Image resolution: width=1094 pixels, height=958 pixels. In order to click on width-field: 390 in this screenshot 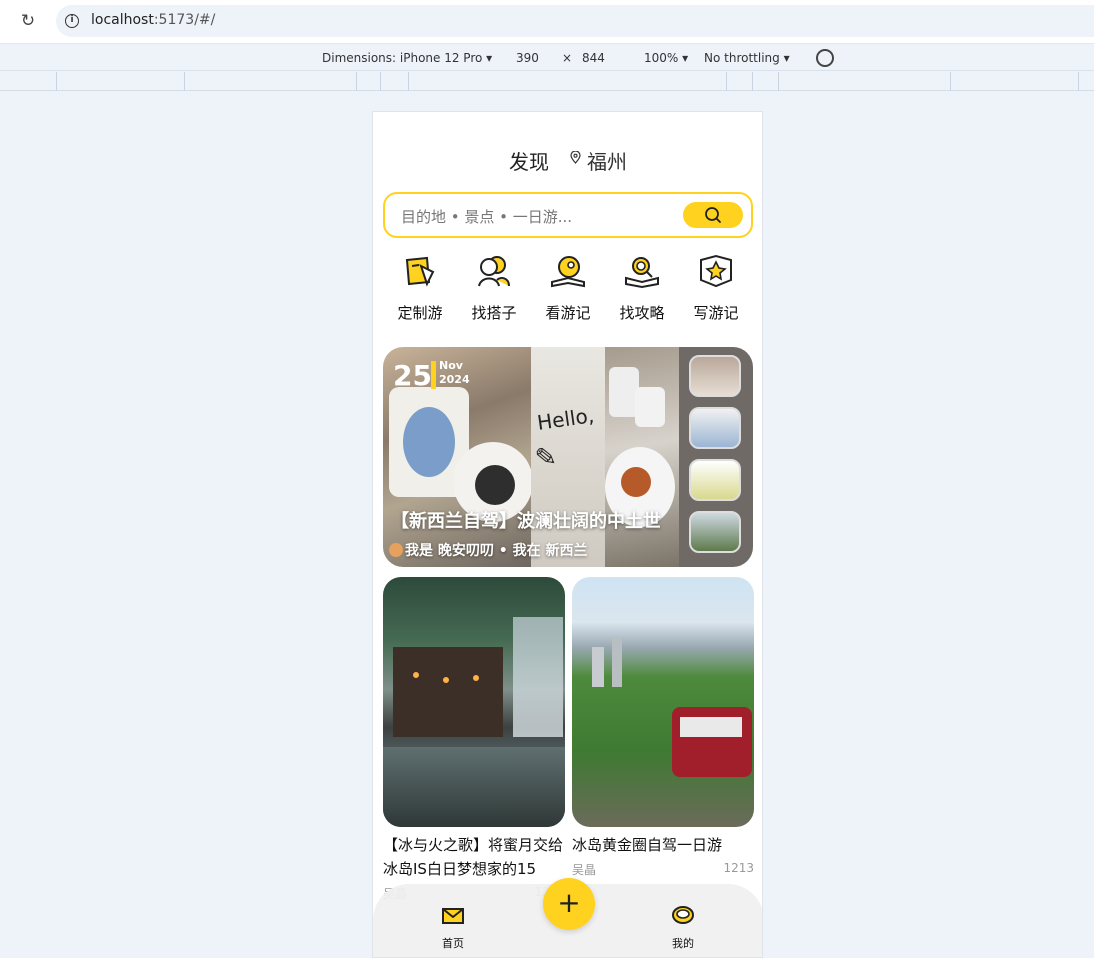, I will do `click(527, 58)`.